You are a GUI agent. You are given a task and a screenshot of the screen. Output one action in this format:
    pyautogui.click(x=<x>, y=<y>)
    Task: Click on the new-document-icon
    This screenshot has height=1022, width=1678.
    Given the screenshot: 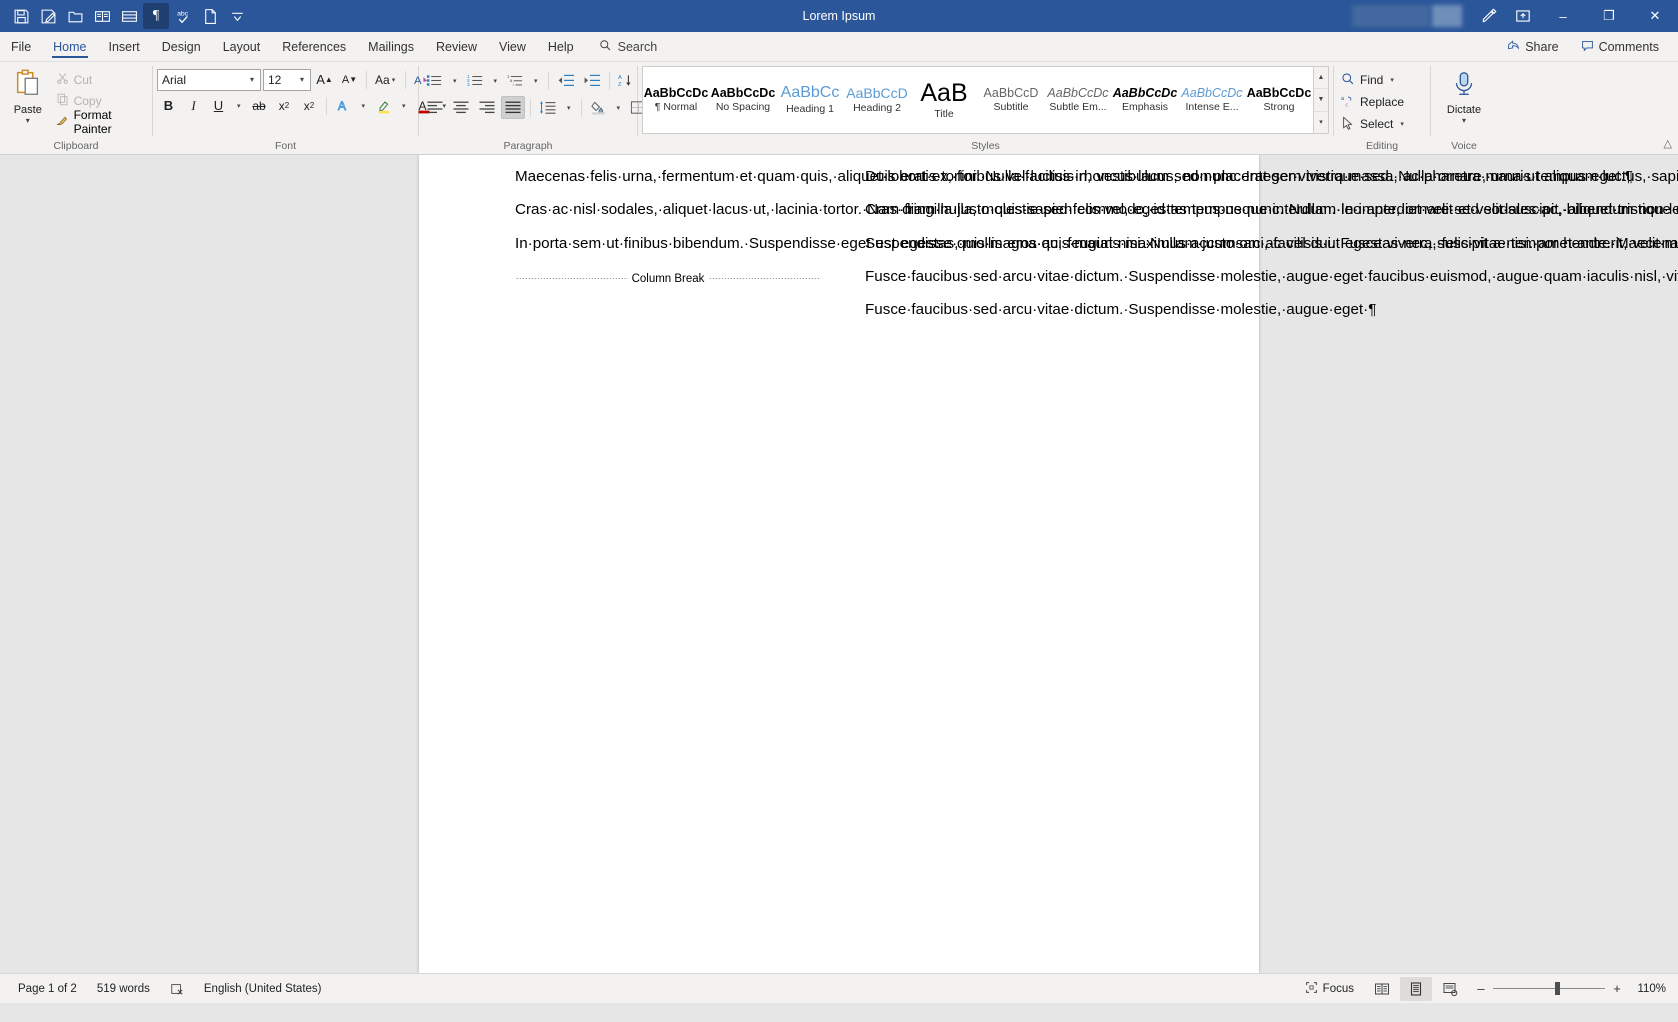 What is the action you would take?
    pyautogui.click(x=210, y=16)
    